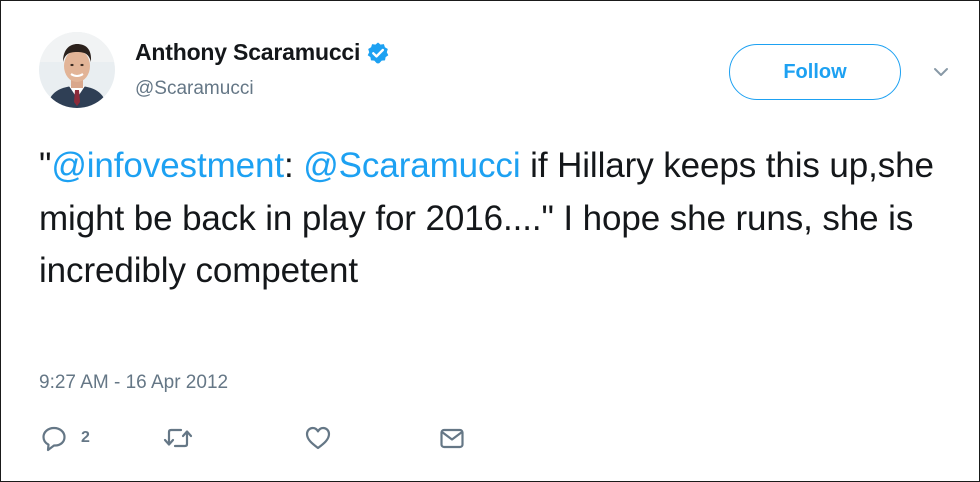 This screenshot has height=482, width=980. I want to click on open-quote: ", so click(45, 165).